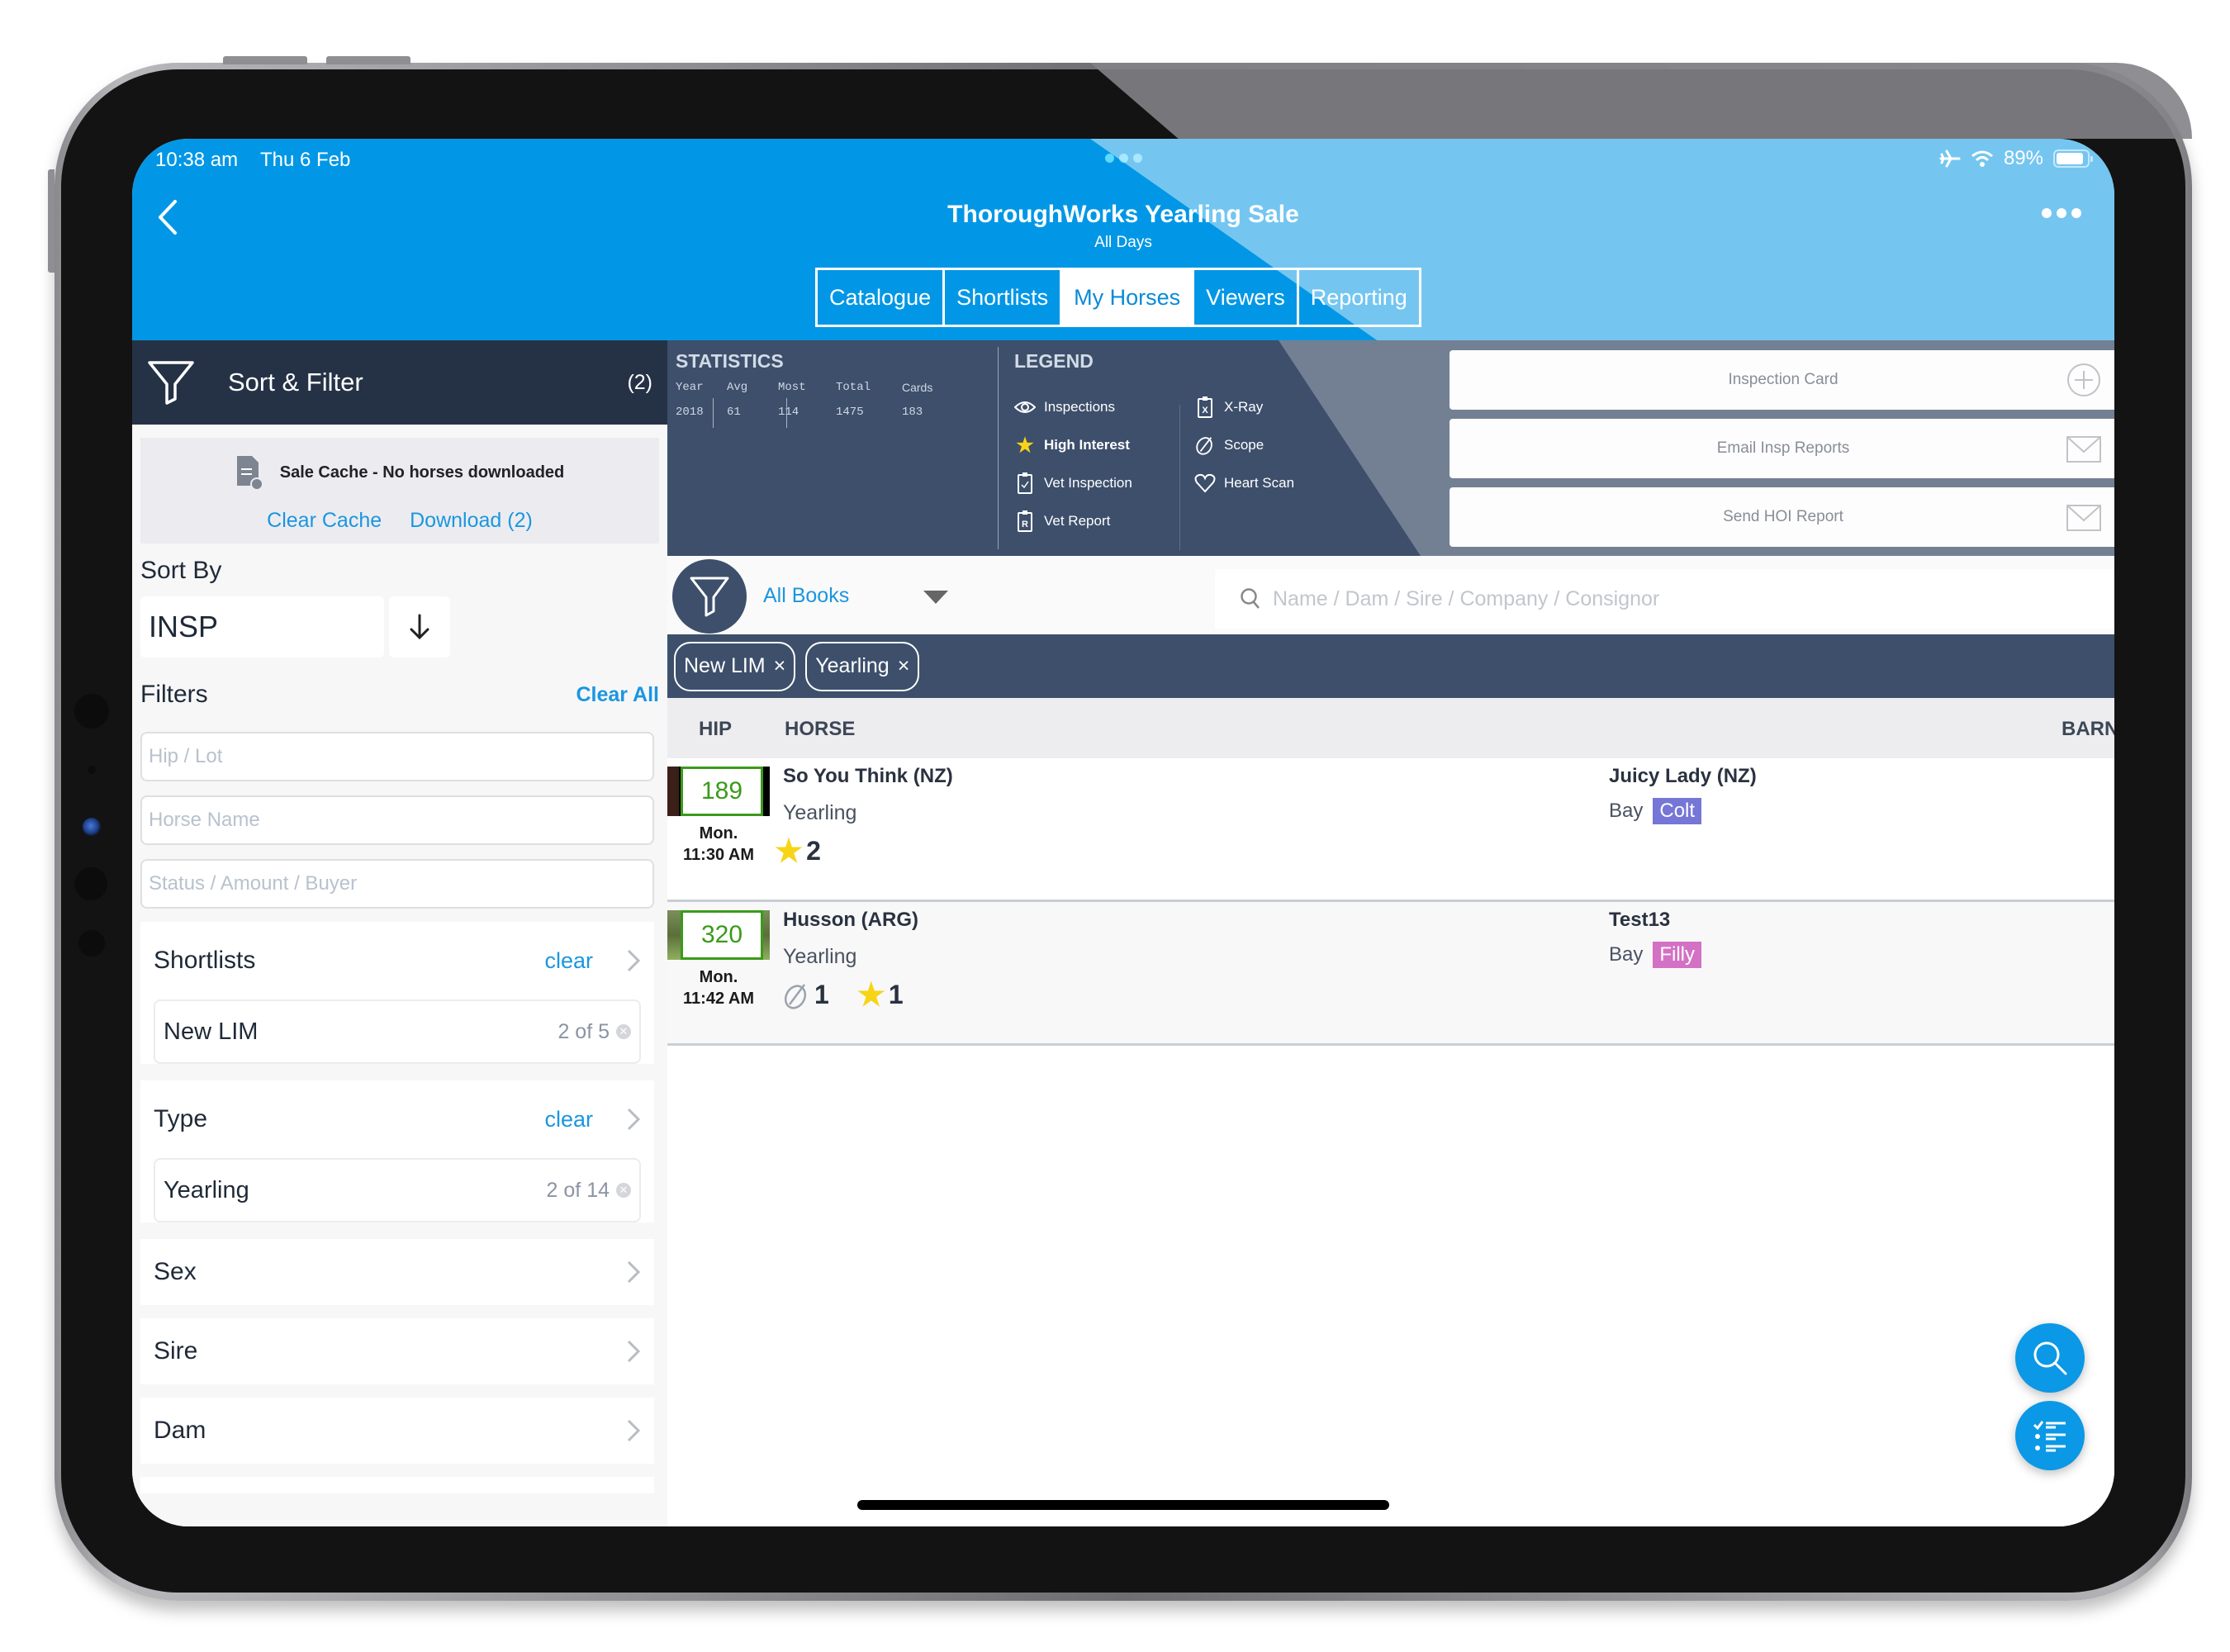 Image resolution: width=2230 pixels, height=1652 pixels. I want to click on sort-direction-button, so click(419, 626).